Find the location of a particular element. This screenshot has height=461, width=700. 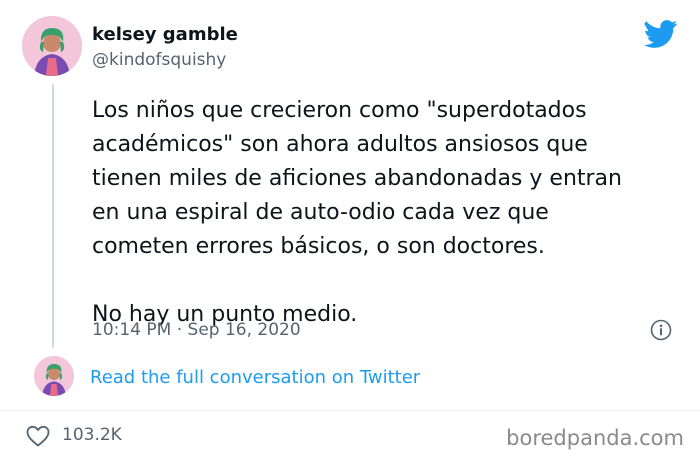

like-count: 103.2K is located at coordinates (92, 435).